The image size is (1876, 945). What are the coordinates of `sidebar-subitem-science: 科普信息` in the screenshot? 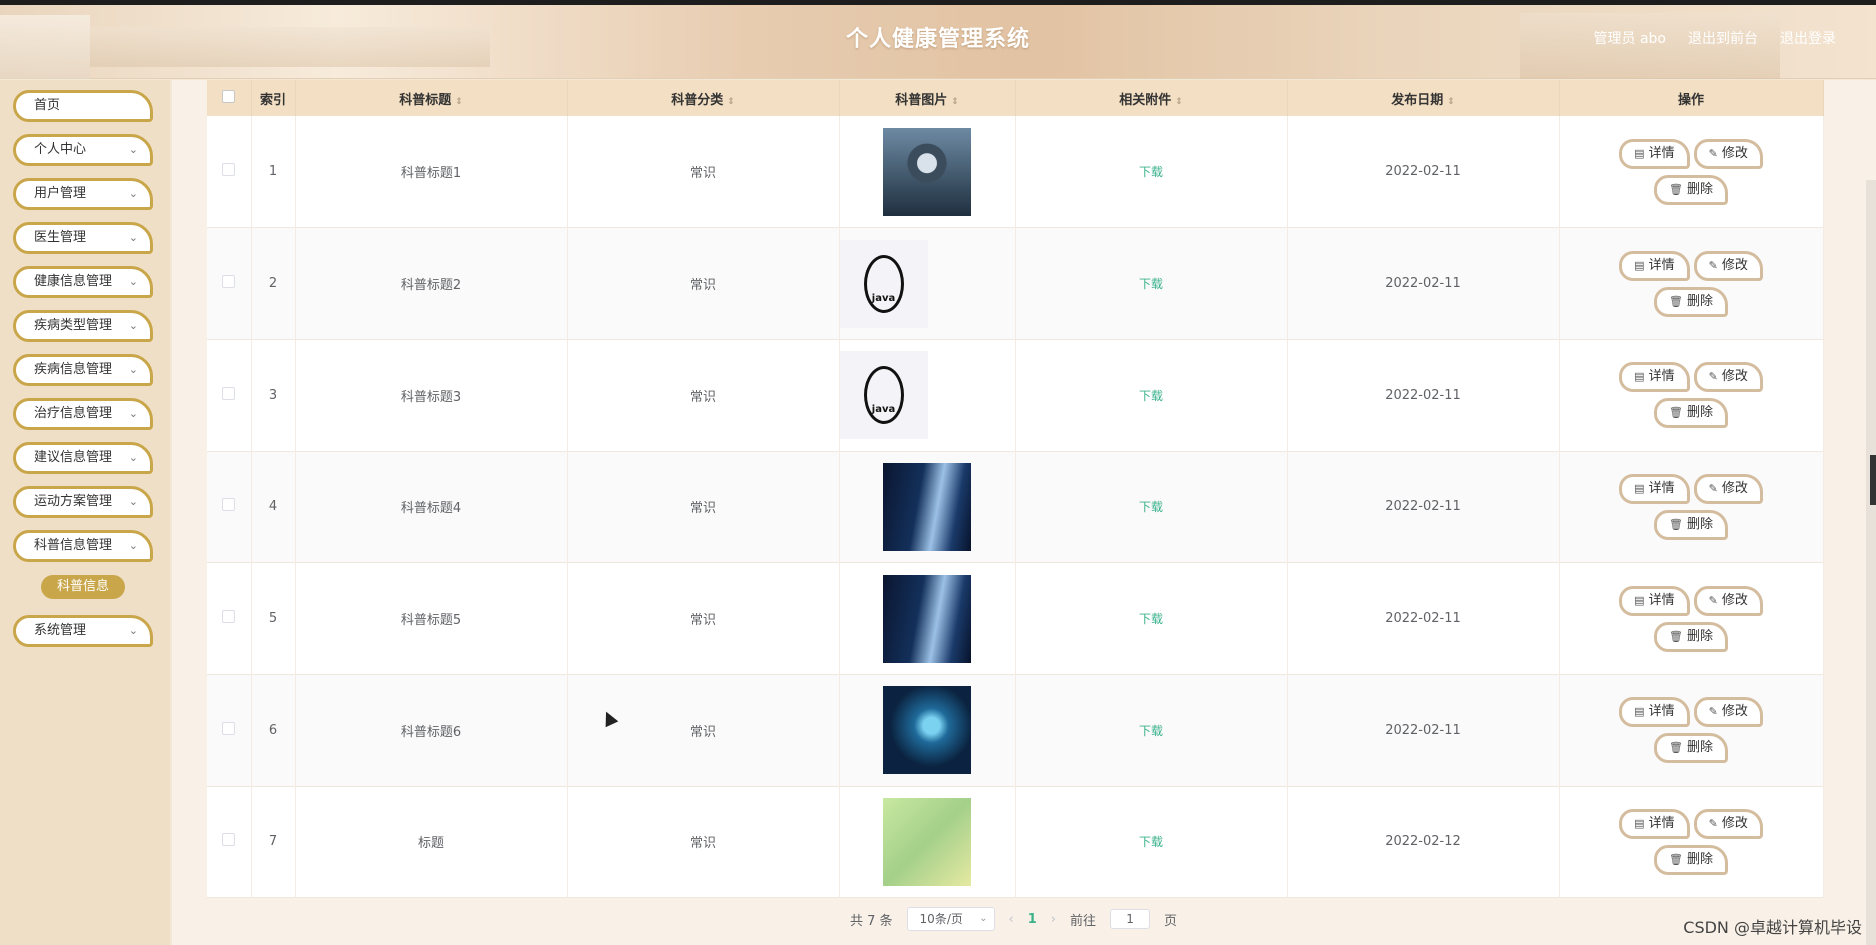 It's located at (83, 587).